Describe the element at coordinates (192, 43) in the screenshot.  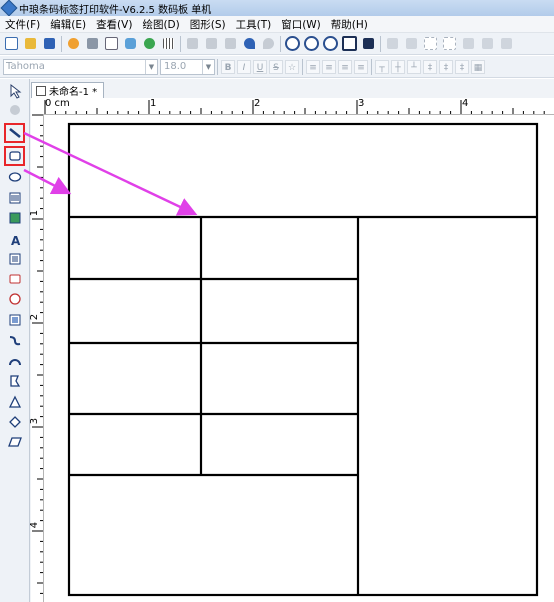
I see `cut-icon` at that location.